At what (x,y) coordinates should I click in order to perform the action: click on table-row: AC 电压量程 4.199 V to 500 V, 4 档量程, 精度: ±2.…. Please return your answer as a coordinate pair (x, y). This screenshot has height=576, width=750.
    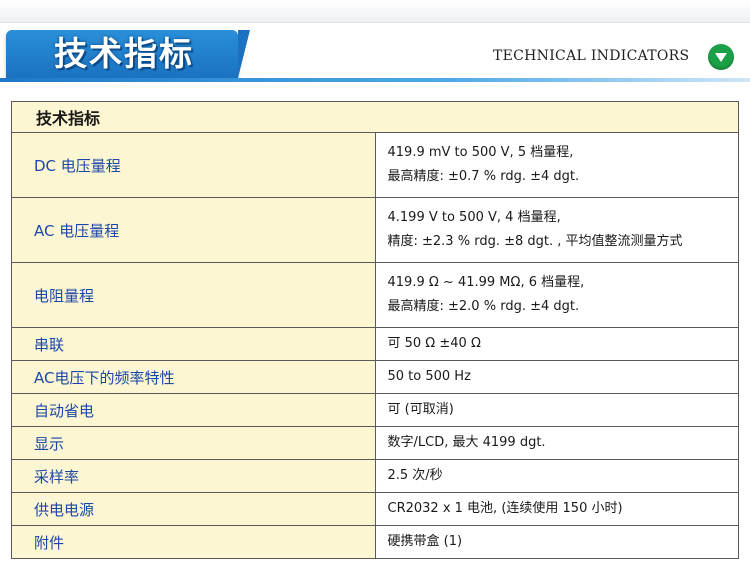
    Looking at the image, I should click on (375, 230).